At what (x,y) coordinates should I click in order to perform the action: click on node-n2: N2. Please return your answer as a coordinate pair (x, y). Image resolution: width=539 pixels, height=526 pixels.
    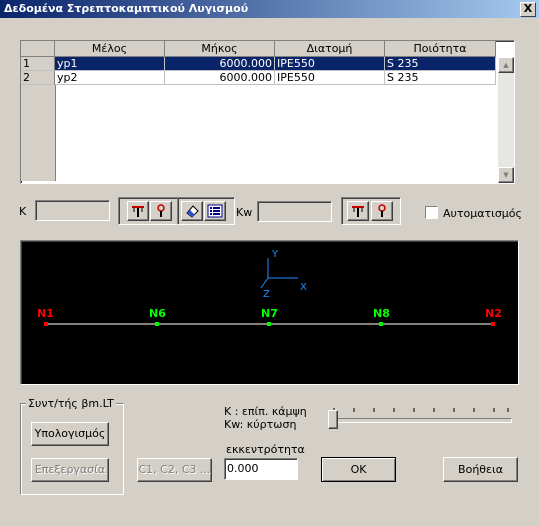
    Looking at the image, I should click on (493, 313).